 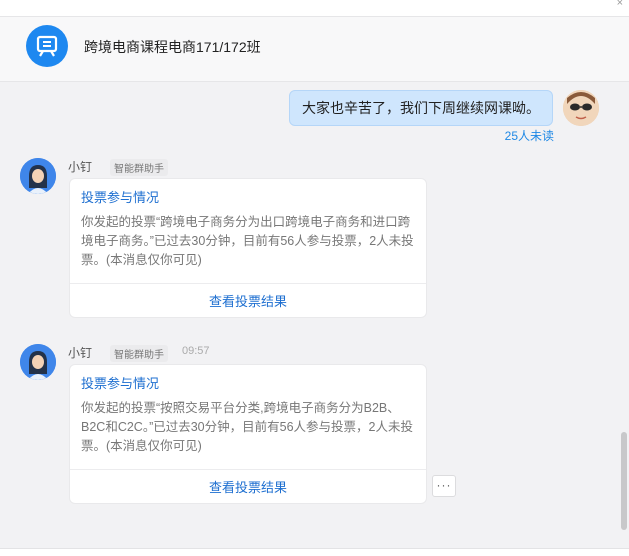 I want to click on message-timestamp: 09:57, so click(x=196, y=351).